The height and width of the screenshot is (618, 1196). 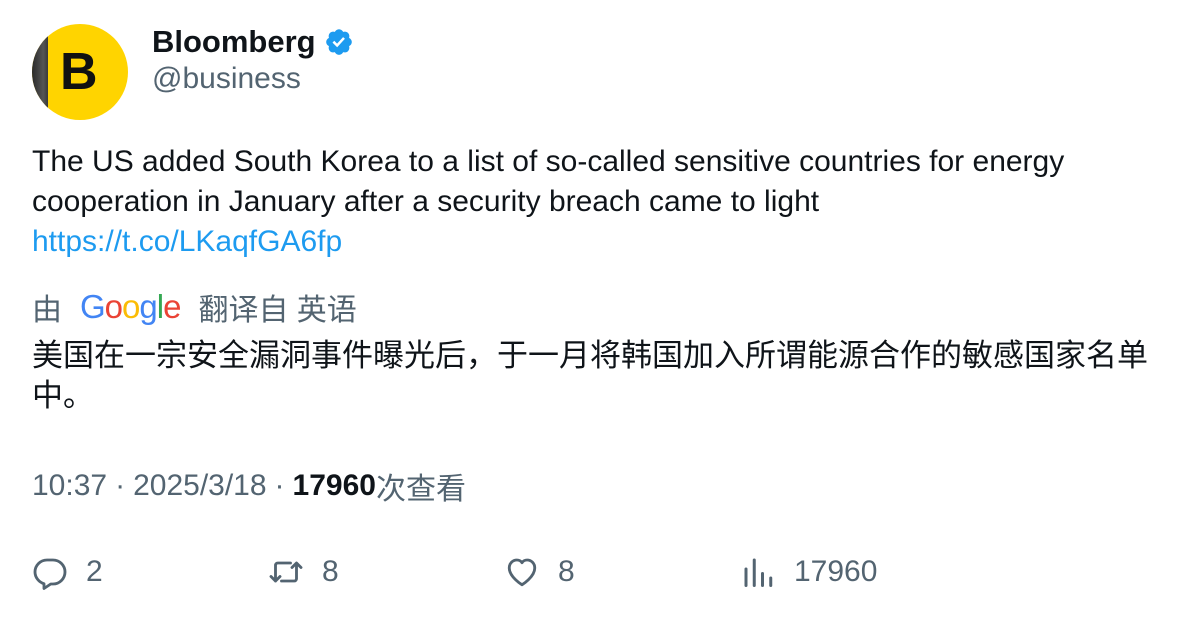 What do you see at coordinates (47, 310) in the screenshot?
I see `translation-prefix: 由` at bounding box center [47, 310].